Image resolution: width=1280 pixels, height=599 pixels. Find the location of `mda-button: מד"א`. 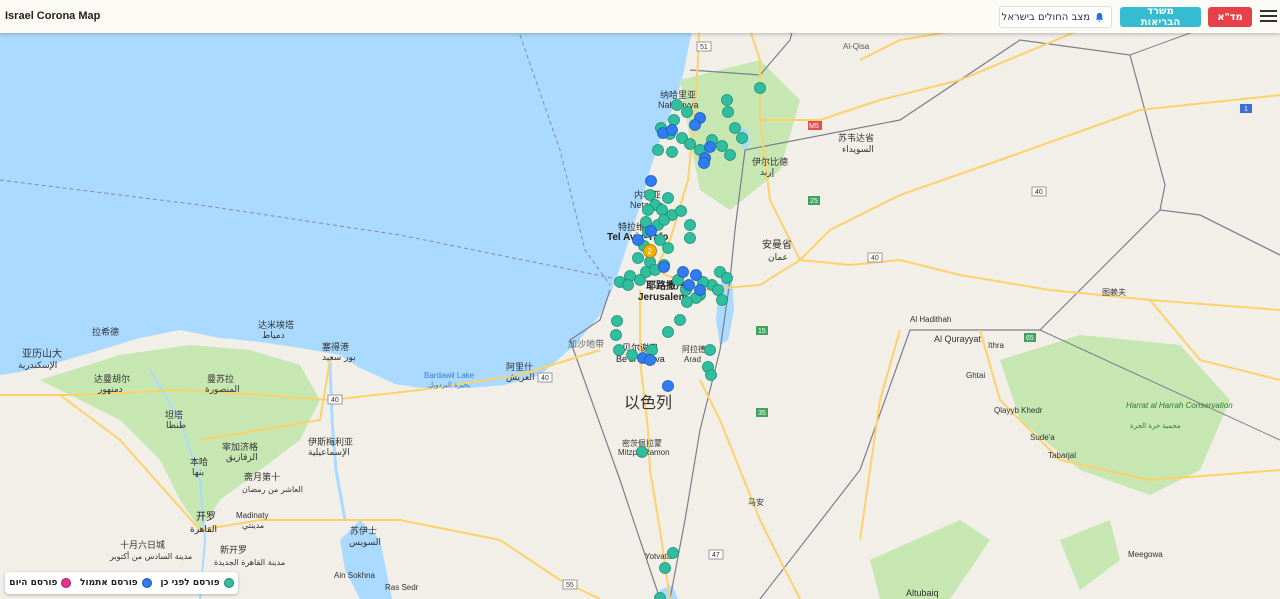

mda-button: מד"א is located at coordinates (1230, 17).